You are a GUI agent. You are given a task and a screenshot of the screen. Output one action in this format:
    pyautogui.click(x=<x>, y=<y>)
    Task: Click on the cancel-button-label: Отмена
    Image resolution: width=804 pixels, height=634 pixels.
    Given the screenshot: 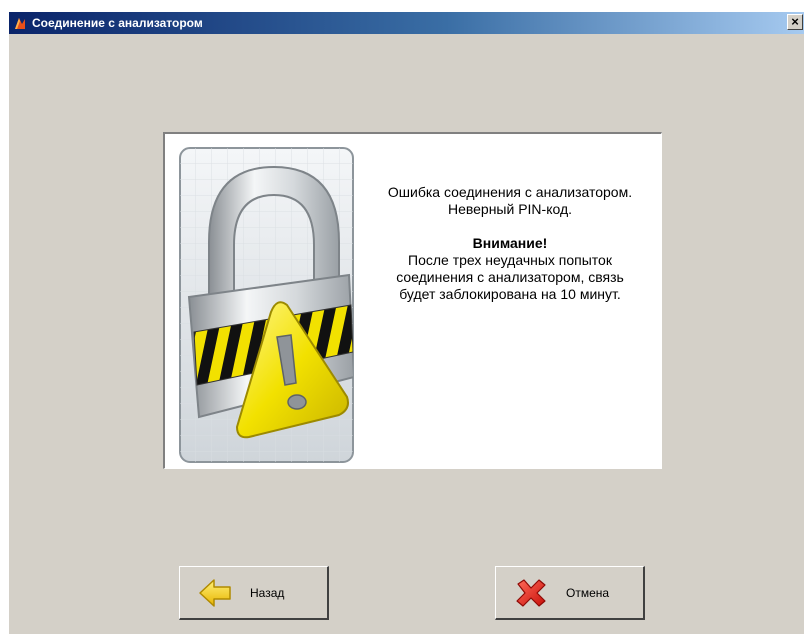 What is the action you would take?
    pyautogui.click(x=588, y=593)
    